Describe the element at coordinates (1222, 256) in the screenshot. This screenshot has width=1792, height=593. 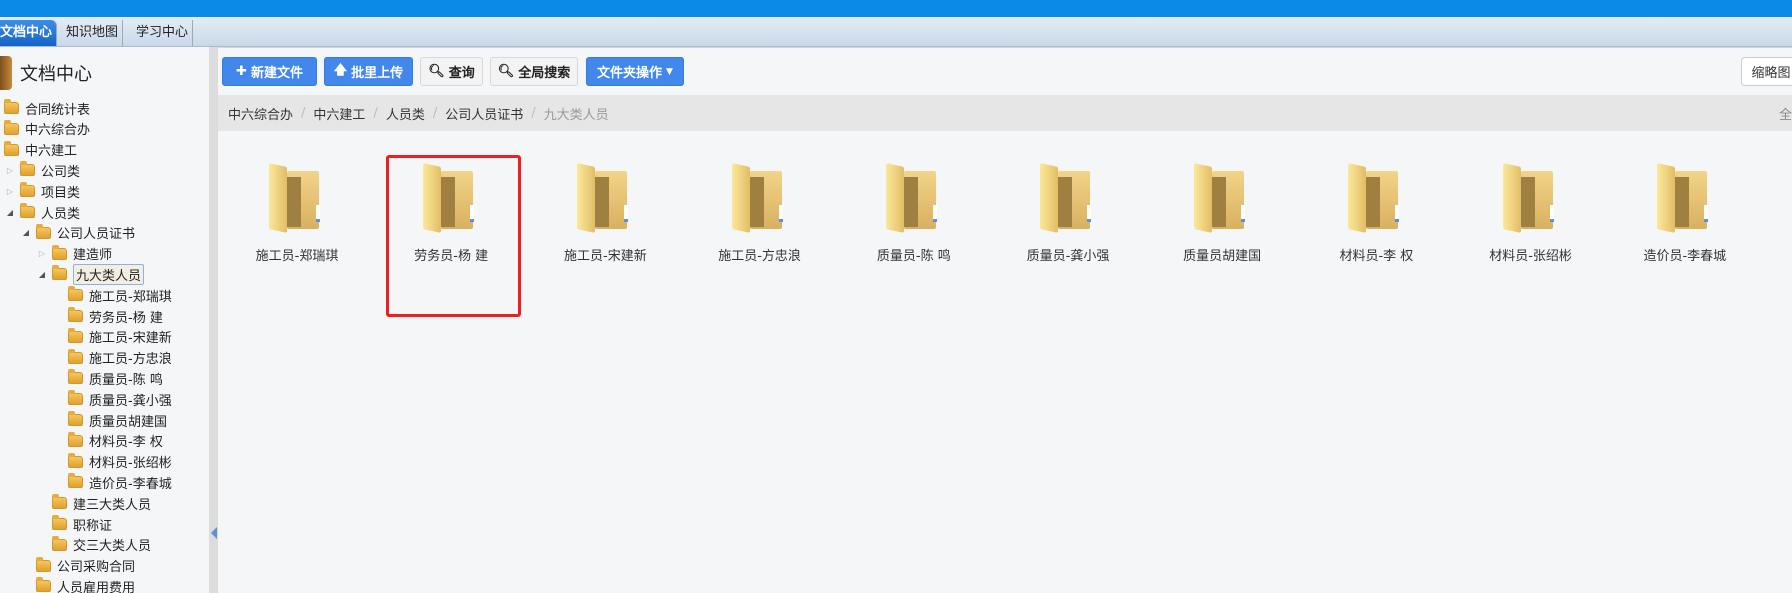
I see `folder-label: 质量员胡建国` at that location.